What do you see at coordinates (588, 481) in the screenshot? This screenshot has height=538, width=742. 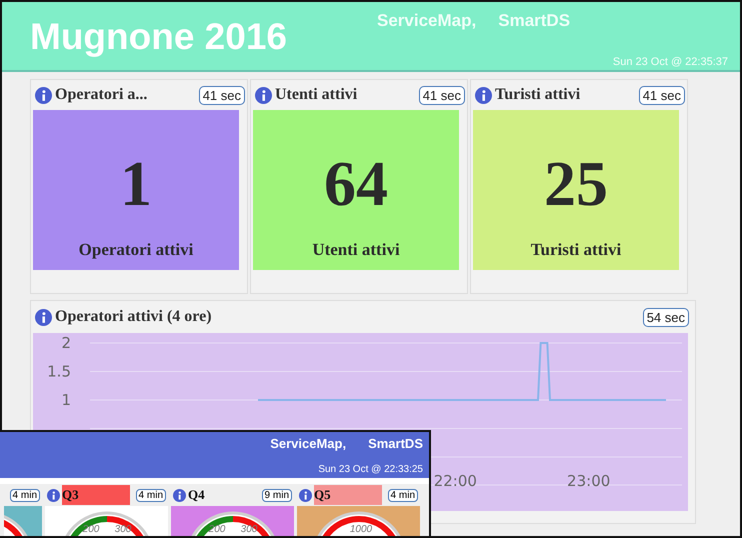 I see `x-tick-label: 23:00` at bounding box center [588, 481].